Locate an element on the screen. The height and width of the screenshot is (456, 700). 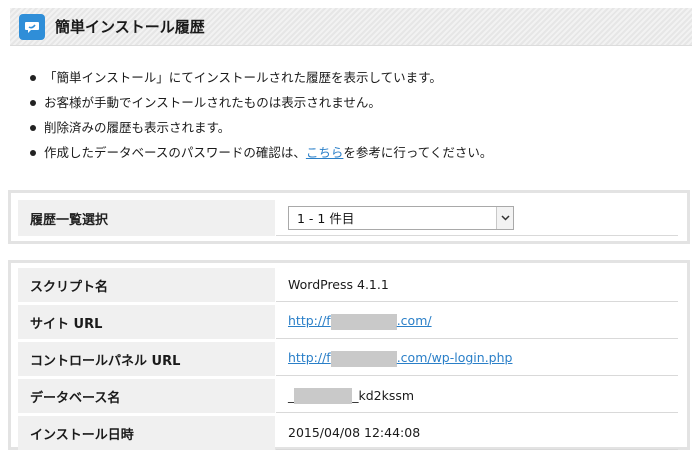
history-select-panel: 履歴一覧選択 1 - 1 件目 is located at coordinates (349, 217).